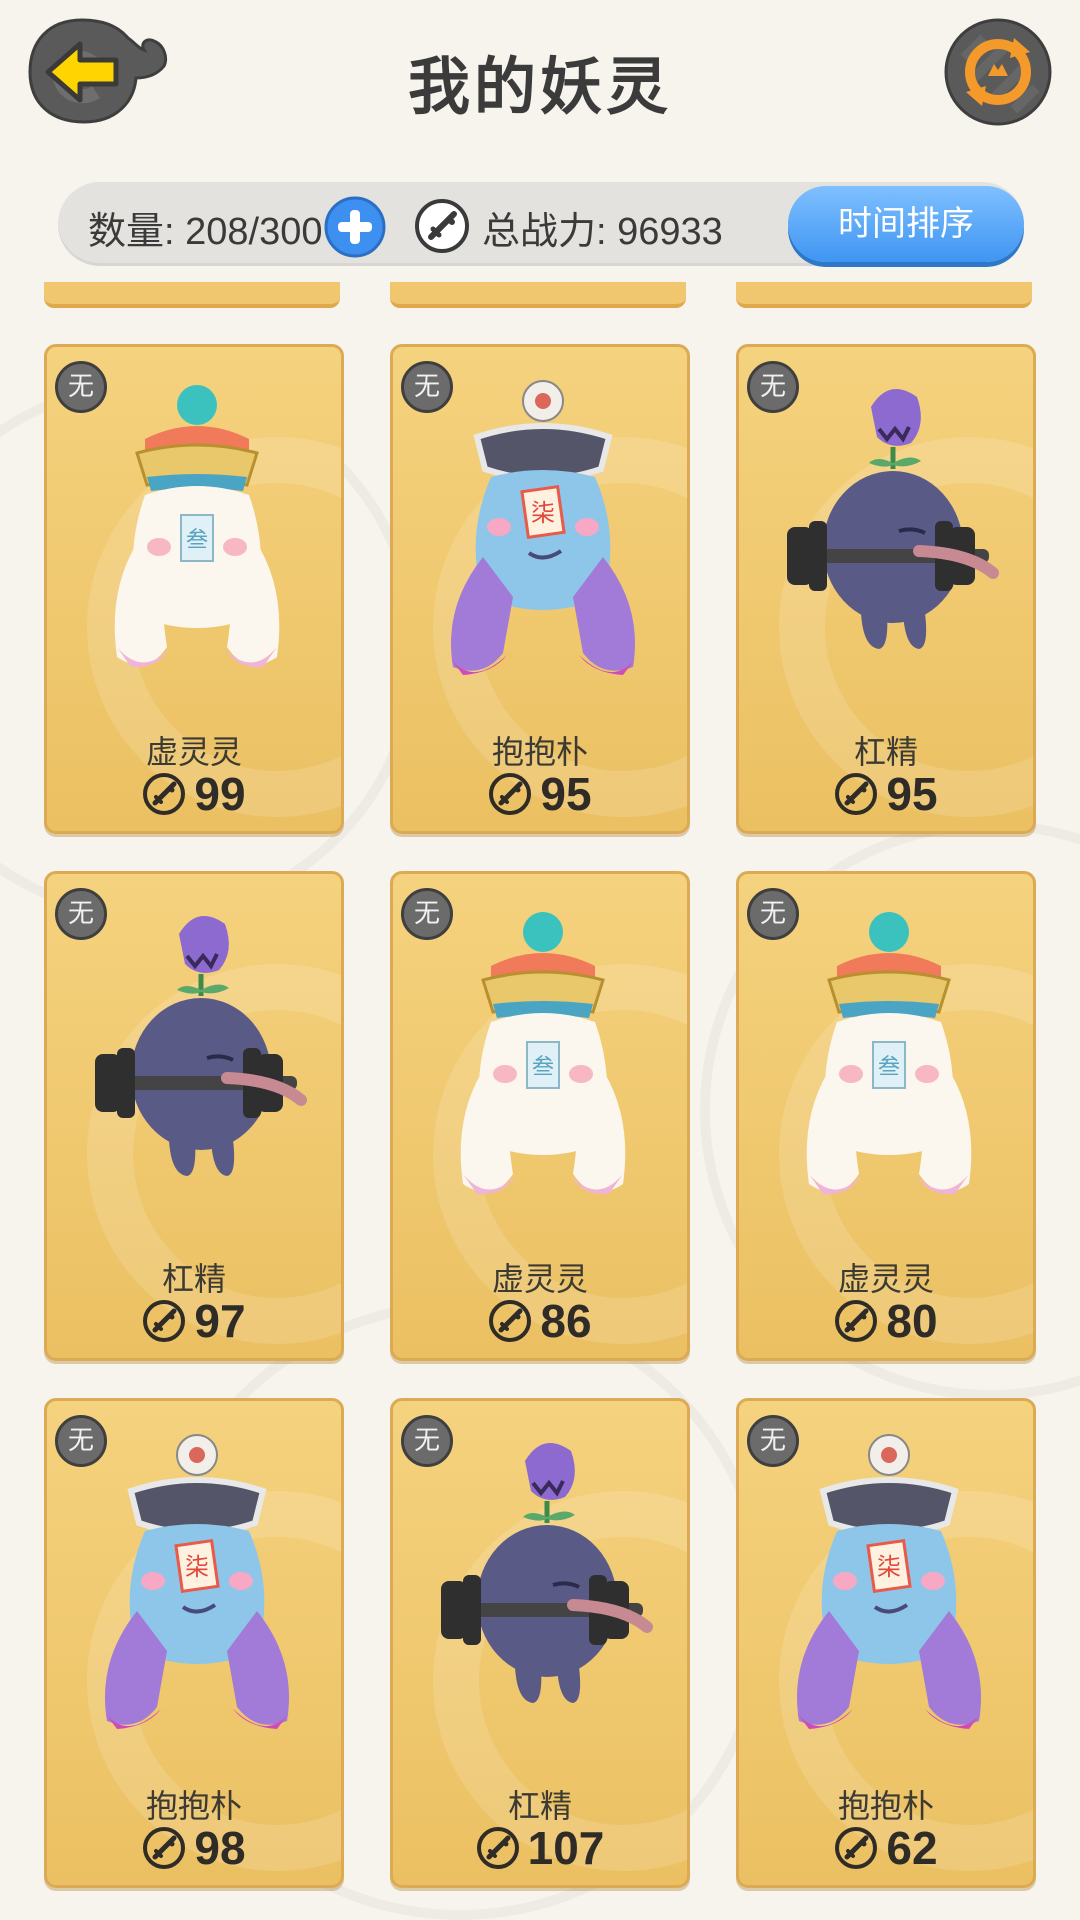 The width and height of the screenshot is (1080, 1920). I want to click on monster-card: 无杠精 95, so click(886, 589).